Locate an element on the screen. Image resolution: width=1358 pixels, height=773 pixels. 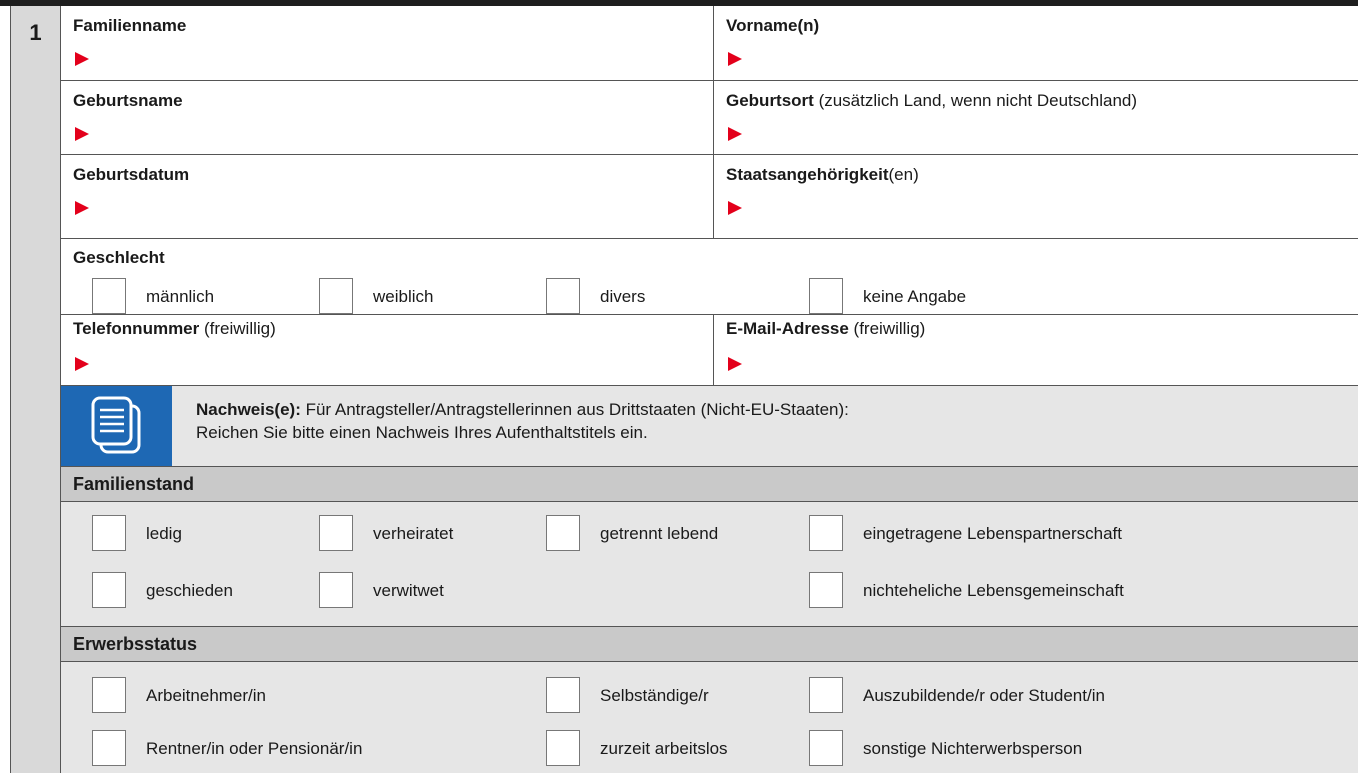
geburtsname-field: Geburtsname is located at coordinates (387, 118).